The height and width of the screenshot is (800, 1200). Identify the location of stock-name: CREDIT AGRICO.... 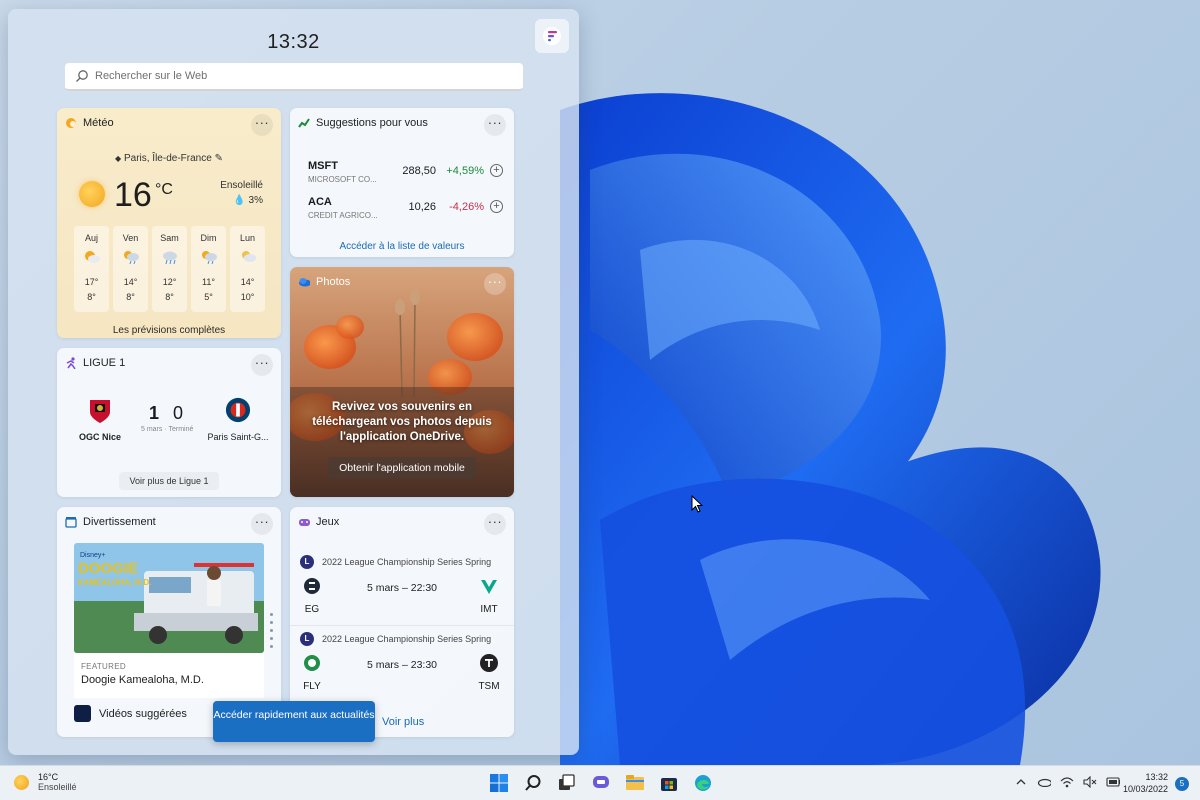
(343, 215).